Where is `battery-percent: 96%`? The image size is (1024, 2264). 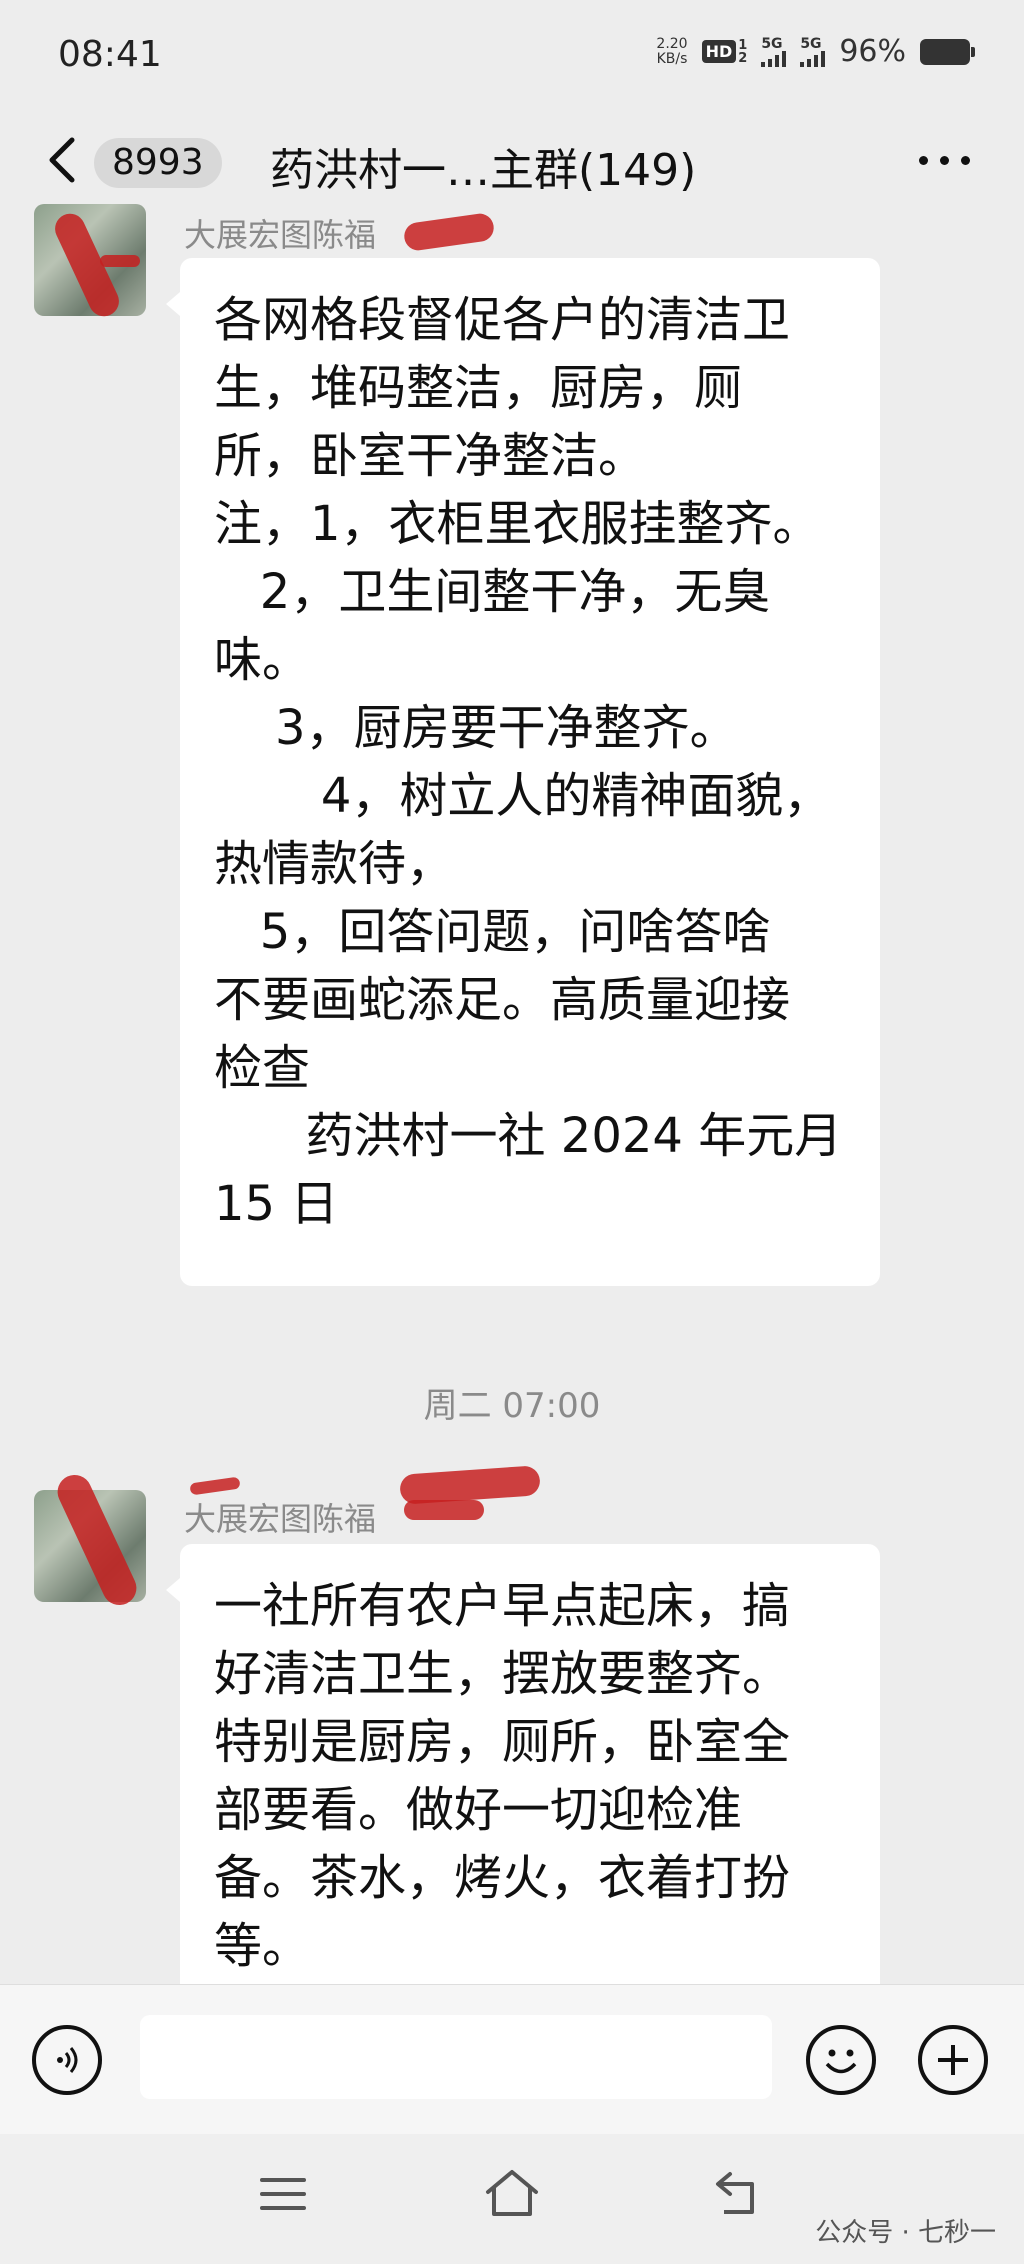
battery-percent: 96% is located at coordinates (872, 51).